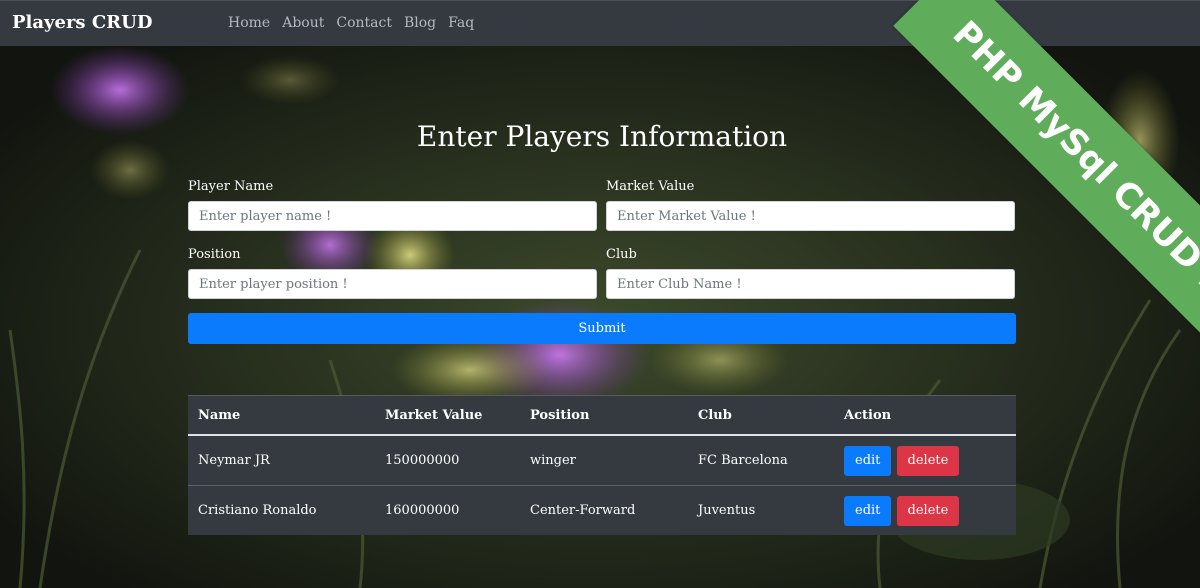 Image resolution: width=1200 pixels, height=588 pixels. What do you see at coordinates (621, 254) in the screenshot?
I see `club-label: Club` at bounding box center [621, 254].